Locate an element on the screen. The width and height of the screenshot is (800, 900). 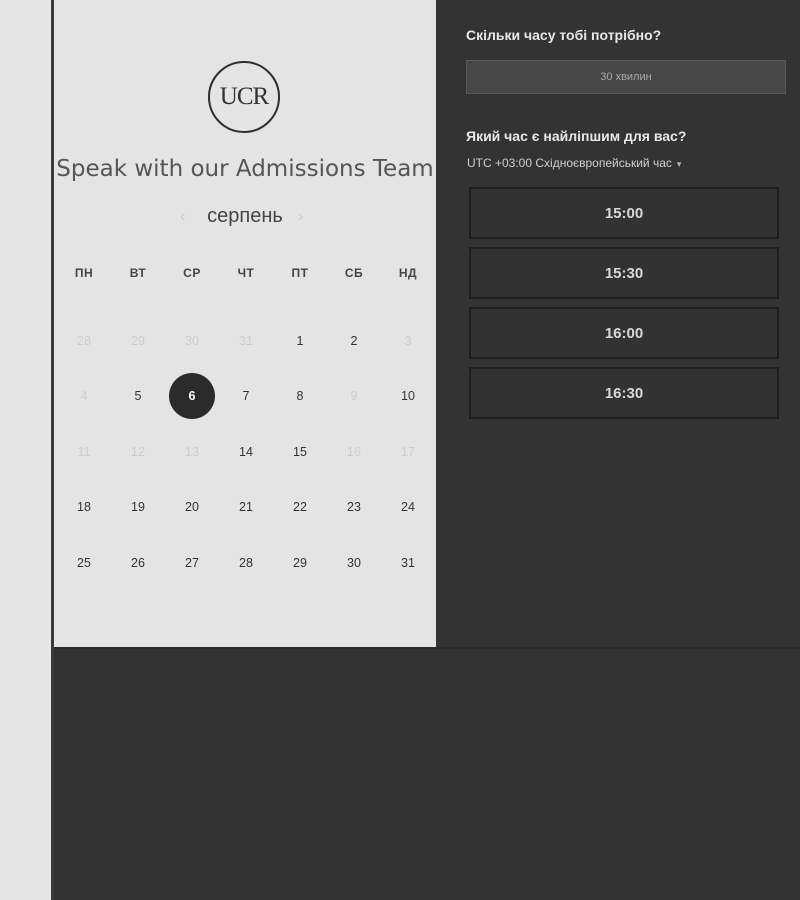
time-slot-button: 16:30 is located at coordinates (624, 393).